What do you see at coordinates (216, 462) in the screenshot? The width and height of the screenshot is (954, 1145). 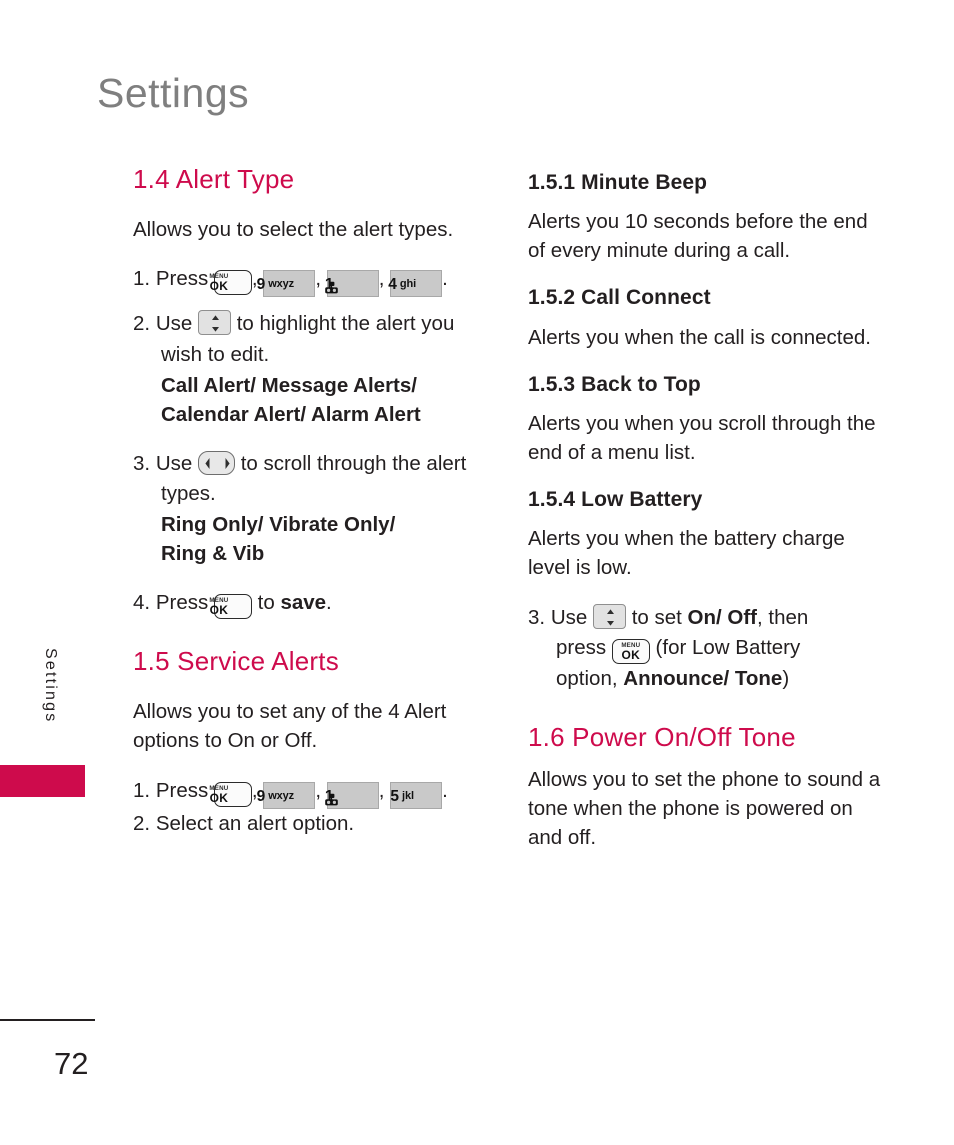 I see `left-right-navigation-key-icon` at bounding box center [216, 462].